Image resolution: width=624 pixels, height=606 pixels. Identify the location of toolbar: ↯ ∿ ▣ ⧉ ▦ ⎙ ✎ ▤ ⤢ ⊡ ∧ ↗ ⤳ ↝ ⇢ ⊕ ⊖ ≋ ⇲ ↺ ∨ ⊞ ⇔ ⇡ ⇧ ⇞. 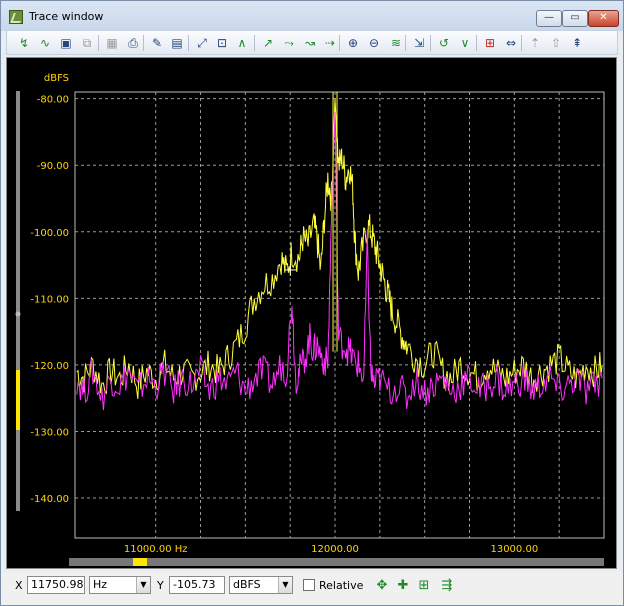
(312, 42).